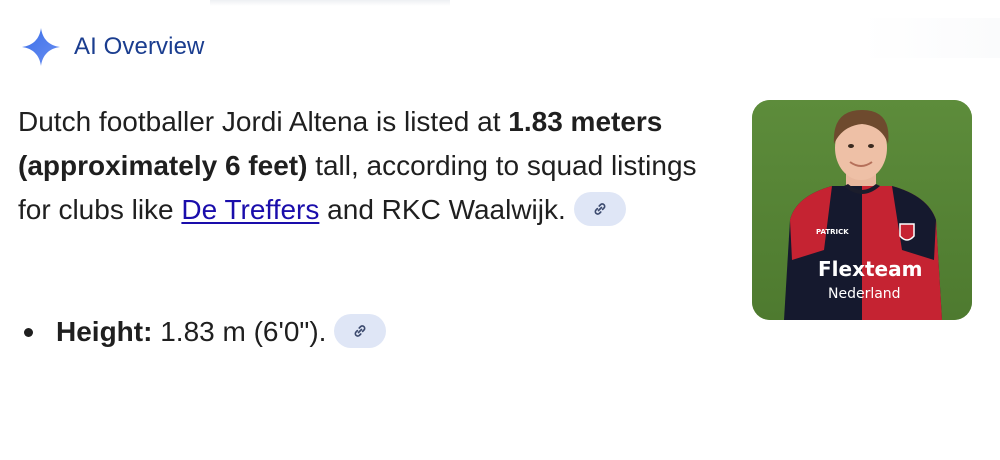 This screenshot has width=1000, height=460. What do you see at coordinates (864, 294) in the screenshot?
I see `shirt-sponsor-line2: Nederland` at bounding box center [864, 294].